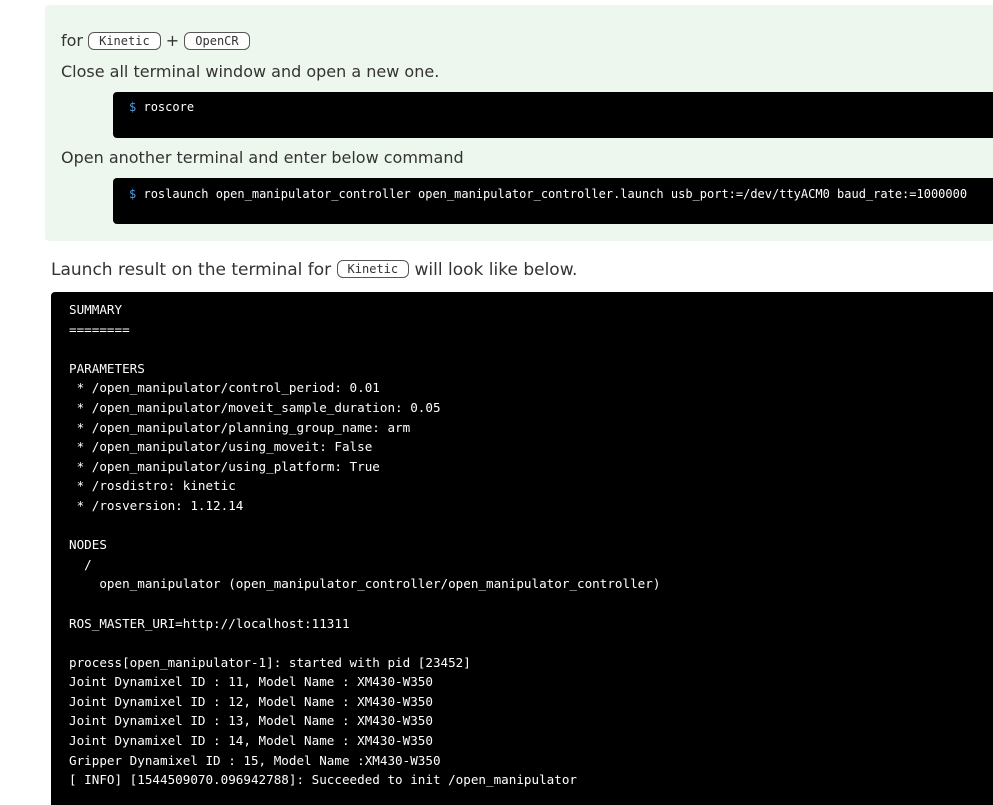 This screenshot has height=805, width=993. Describe the element at coordinates (224, 466) in the screenshot. I see `terminal-output-line: * /open_manipulator/using_platform: True` at that location.